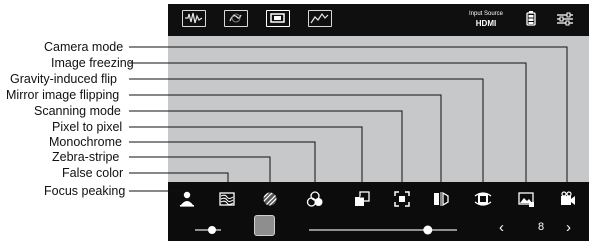  I want to click on leader-monochrome, so click(222, 163).